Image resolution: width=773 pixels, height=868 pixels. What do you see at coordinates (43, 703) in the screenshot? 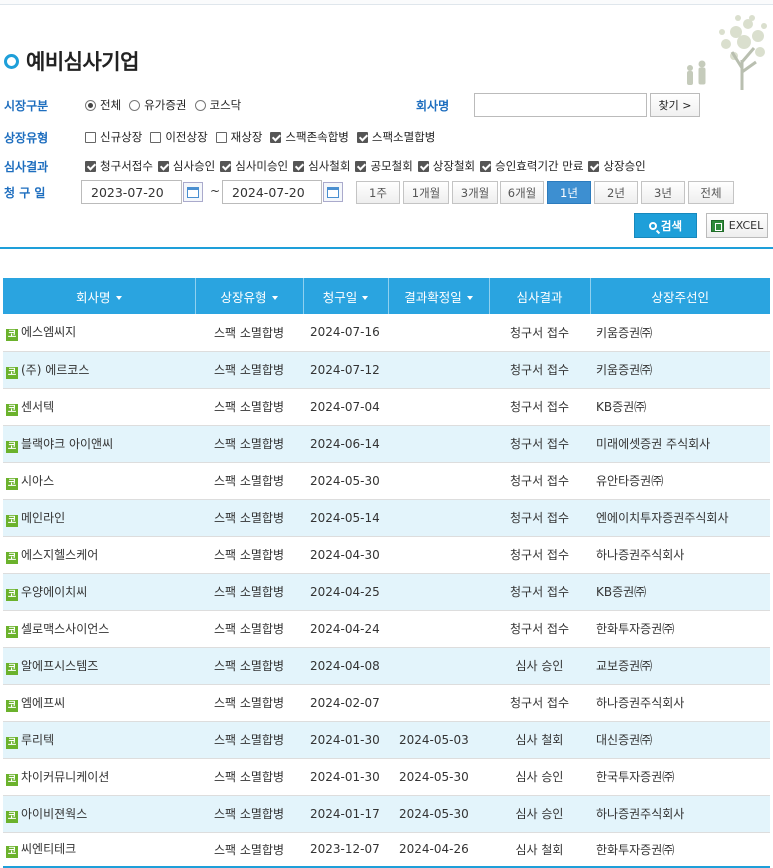
I see `company-name-link: 엠에프씨` at bounding box center [43, 703].